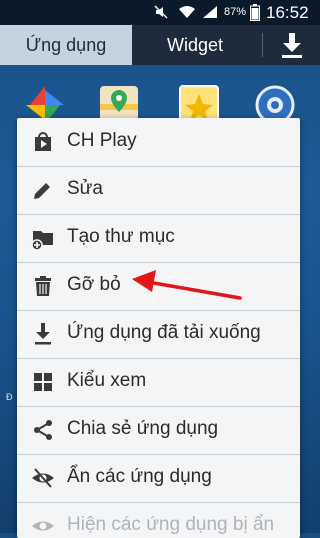  I want to click on grid-icon, so click(43, 382).